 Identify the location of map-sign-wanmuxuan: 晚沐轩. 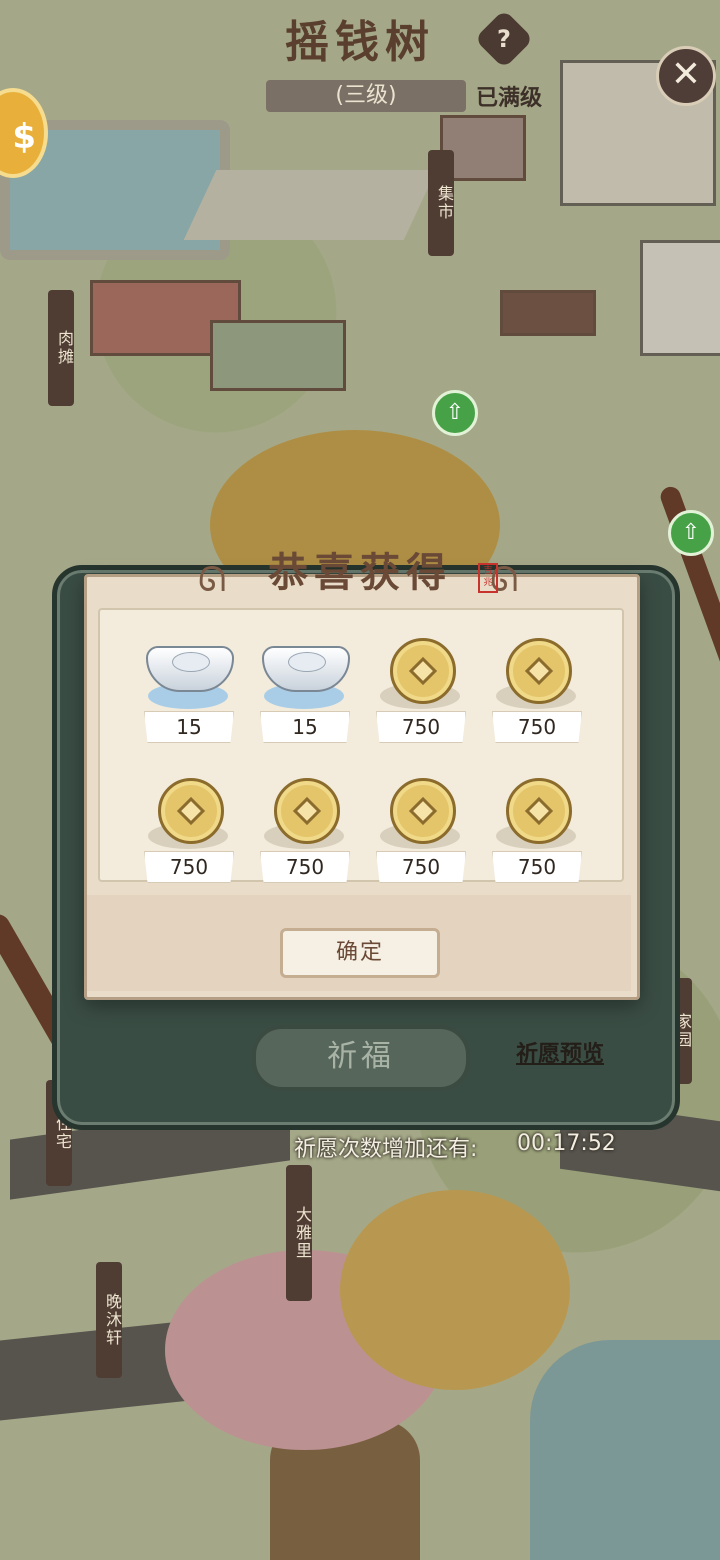
(109, 1320).